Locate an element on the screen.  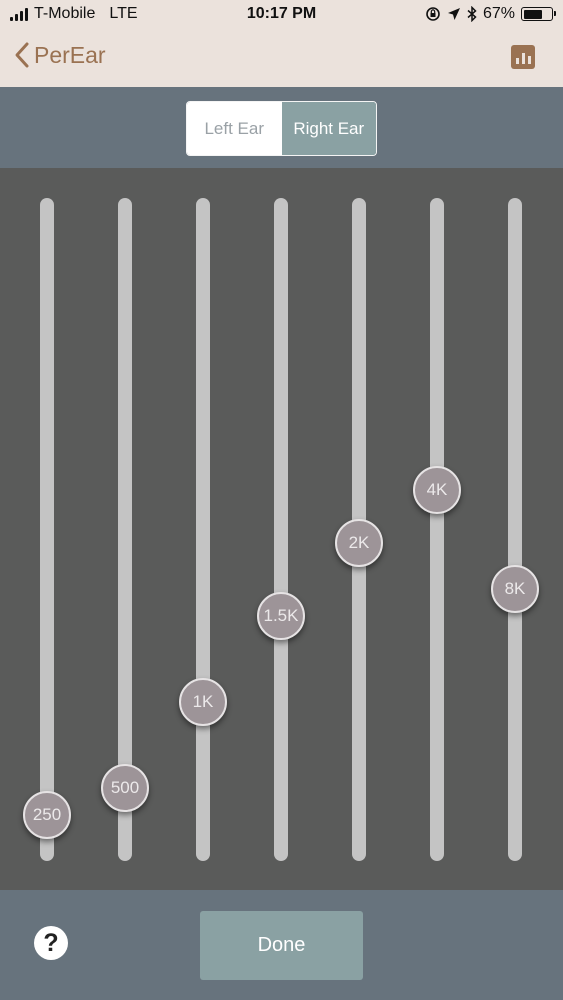
segment-area: Left Ear Right Ear is located at coordinates (281, 127).